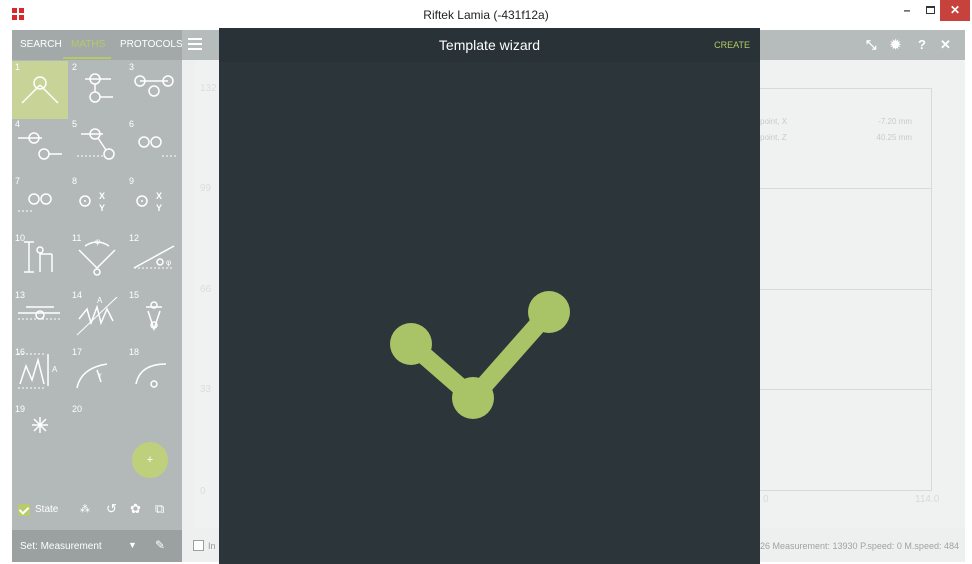 This screenshot has height=564, width=972. I want to click on measurement-panel: point, X -7.20 mm point, Z 40.25 mm, so click(840, 130).